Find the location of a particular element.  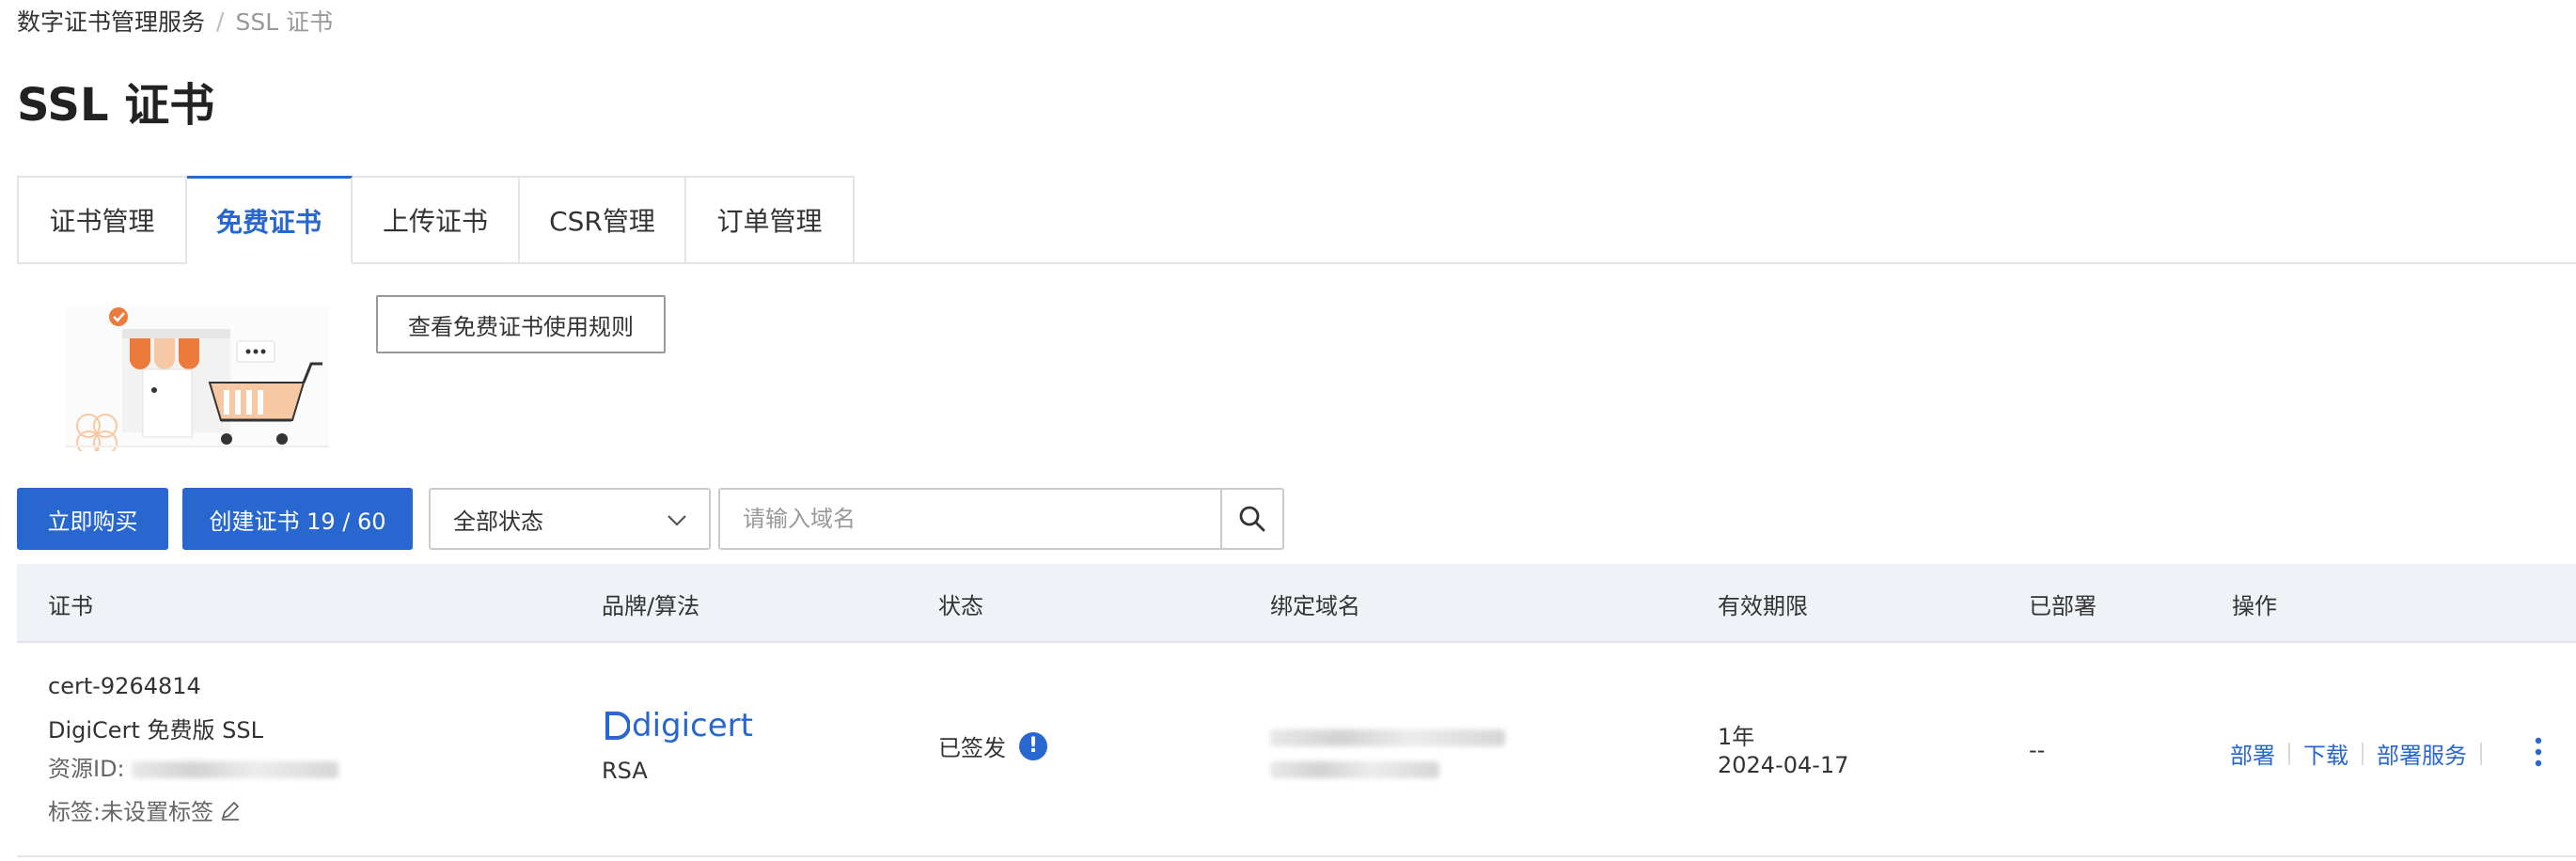

row-actions: 部署 下载 部署服务 is located at coordinates (2363, 753).